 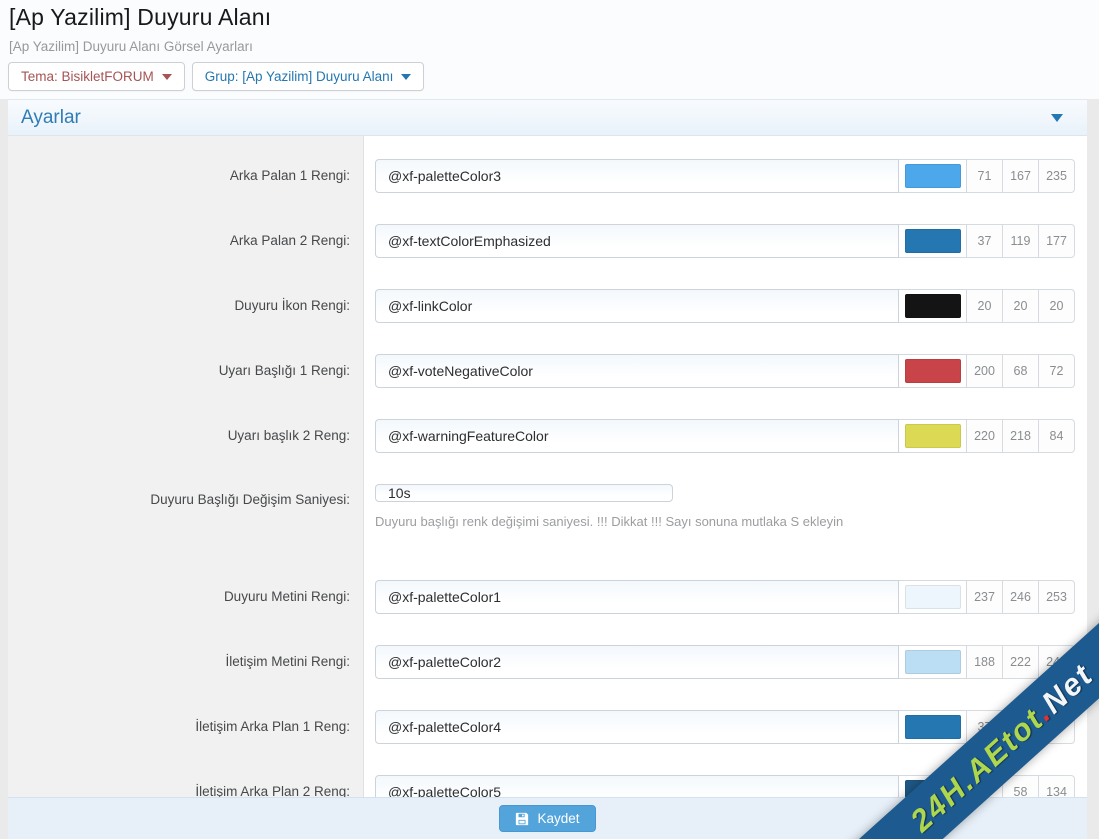 I want to click on color-variable-input: @xf-voteNegativeColor, so click(x=637, y=370).